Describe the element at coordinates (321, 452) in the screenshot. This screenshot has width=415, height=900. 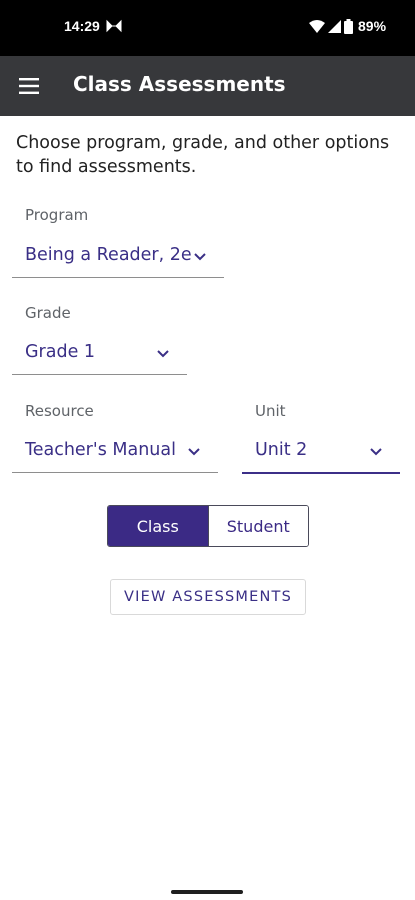
I see `unit-dropdown: Unit 2` at that location.